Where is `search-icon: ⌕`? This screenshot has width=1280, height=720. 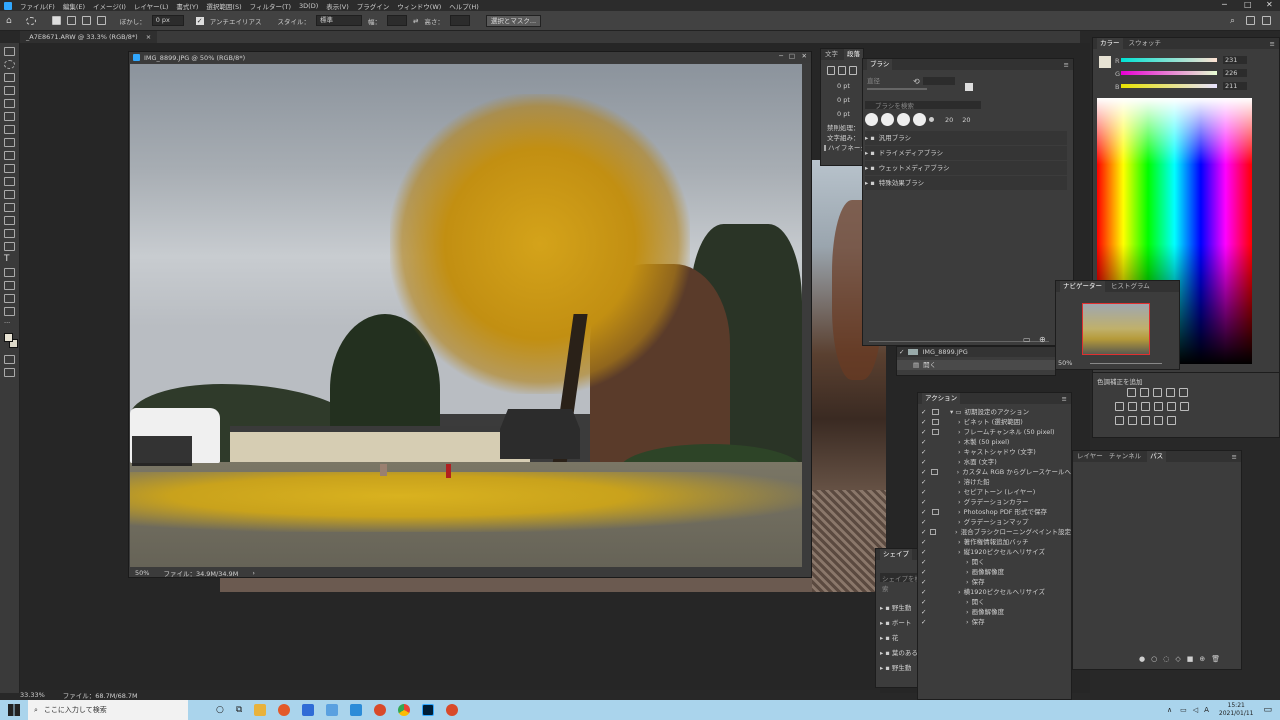
search-icon: ⌕ is located at coordinates (1232, 21).